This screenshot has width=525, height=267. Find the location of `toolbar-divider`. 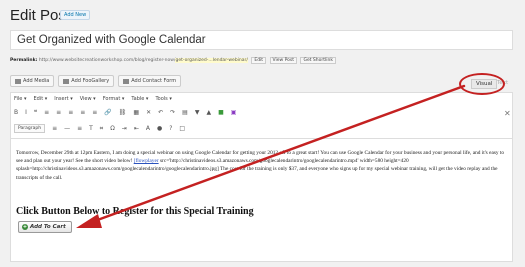

toolbar-divider is located at coordinates (261, 138).